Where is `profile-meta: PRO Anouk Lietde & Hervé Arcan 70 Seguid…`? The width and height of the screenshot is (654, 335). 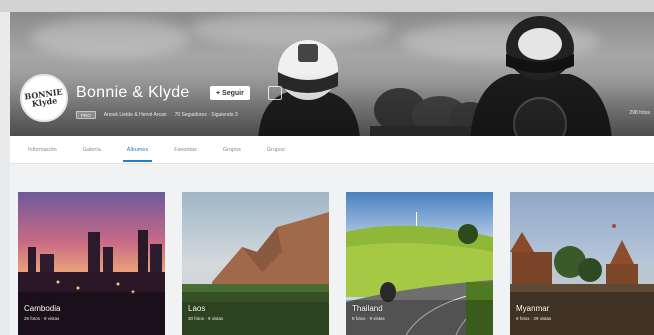 profile-meta: PRO Anouk Lietde & Hervé Arcan 70 Seguid… is located at coordinates (157, 115).